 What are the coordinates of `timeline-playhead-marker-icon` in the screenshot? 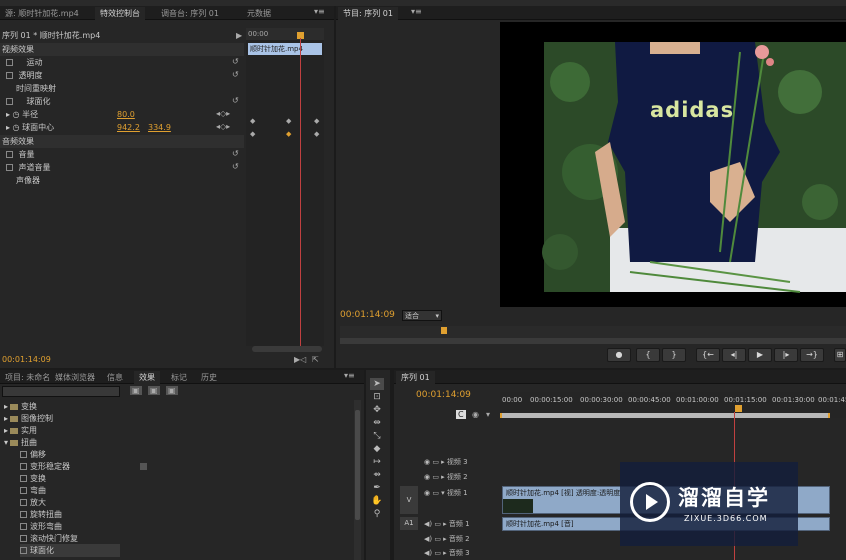 It's located at (738, 408).